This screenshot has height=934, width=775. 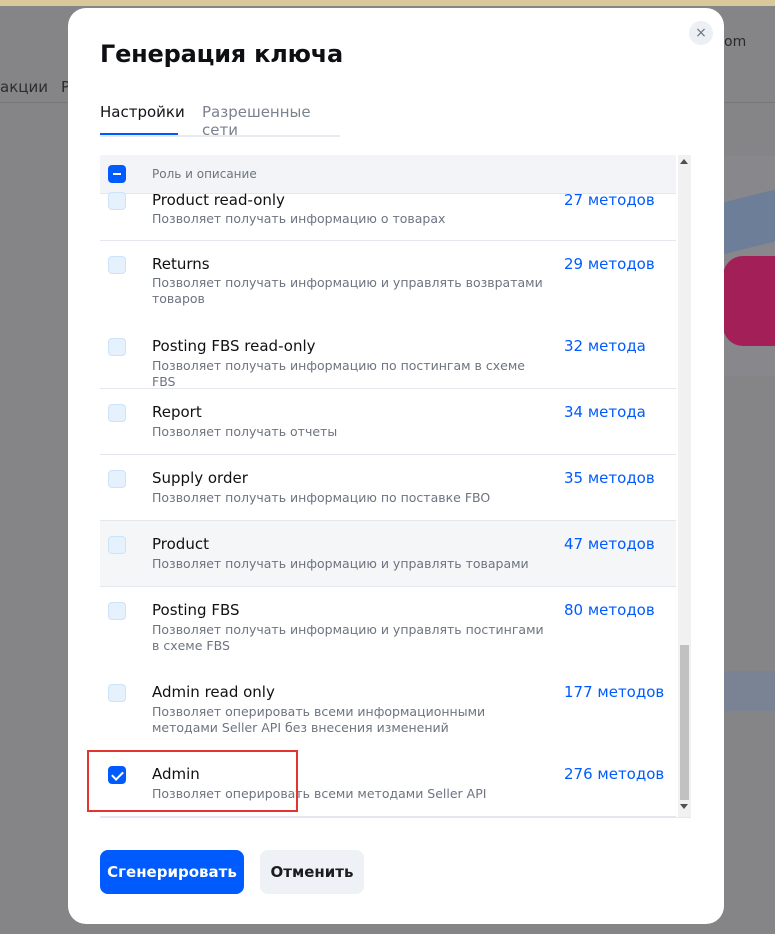 I want to click on methods-link: 276 методов, so click(x=614, y=774).